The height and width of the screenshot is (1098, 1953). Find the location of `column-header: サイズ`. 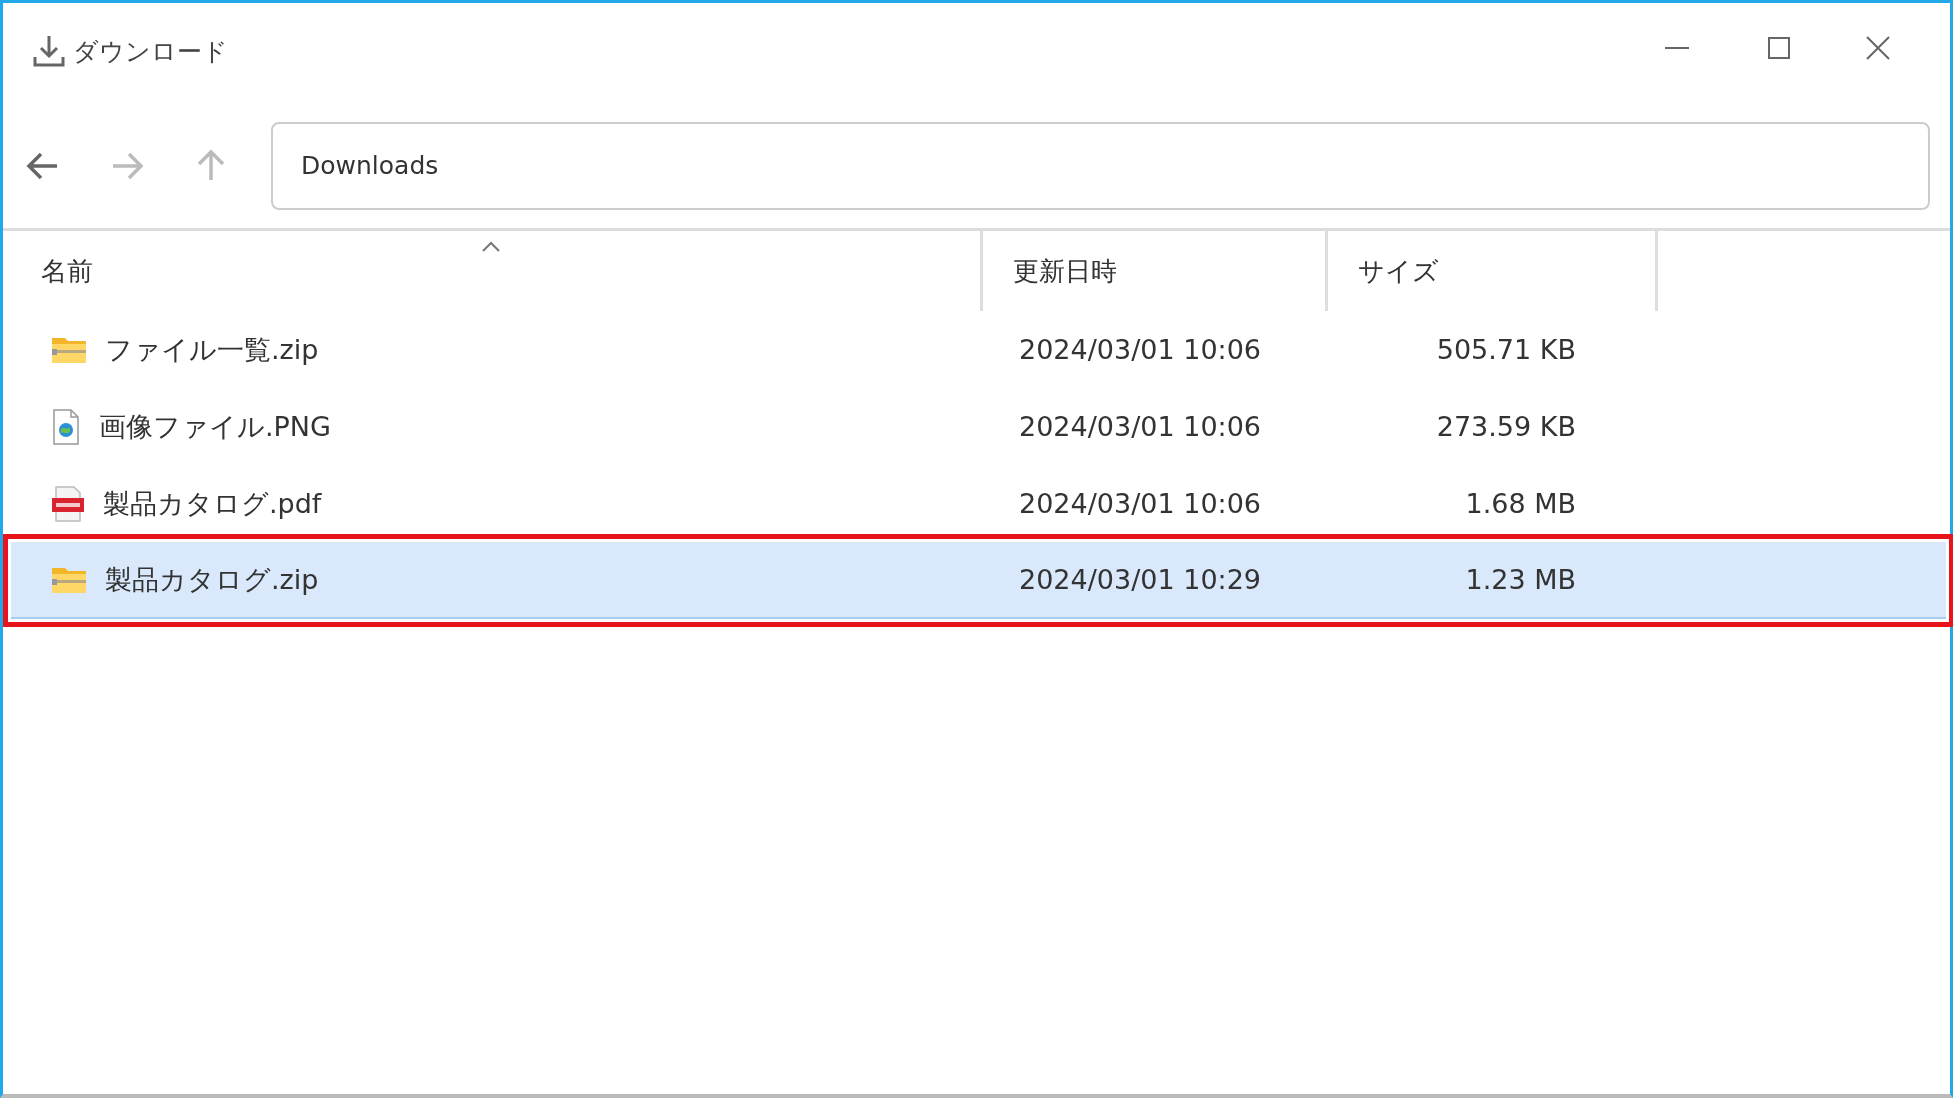

column-header: サイズ is located at coordinates (1493, 271).